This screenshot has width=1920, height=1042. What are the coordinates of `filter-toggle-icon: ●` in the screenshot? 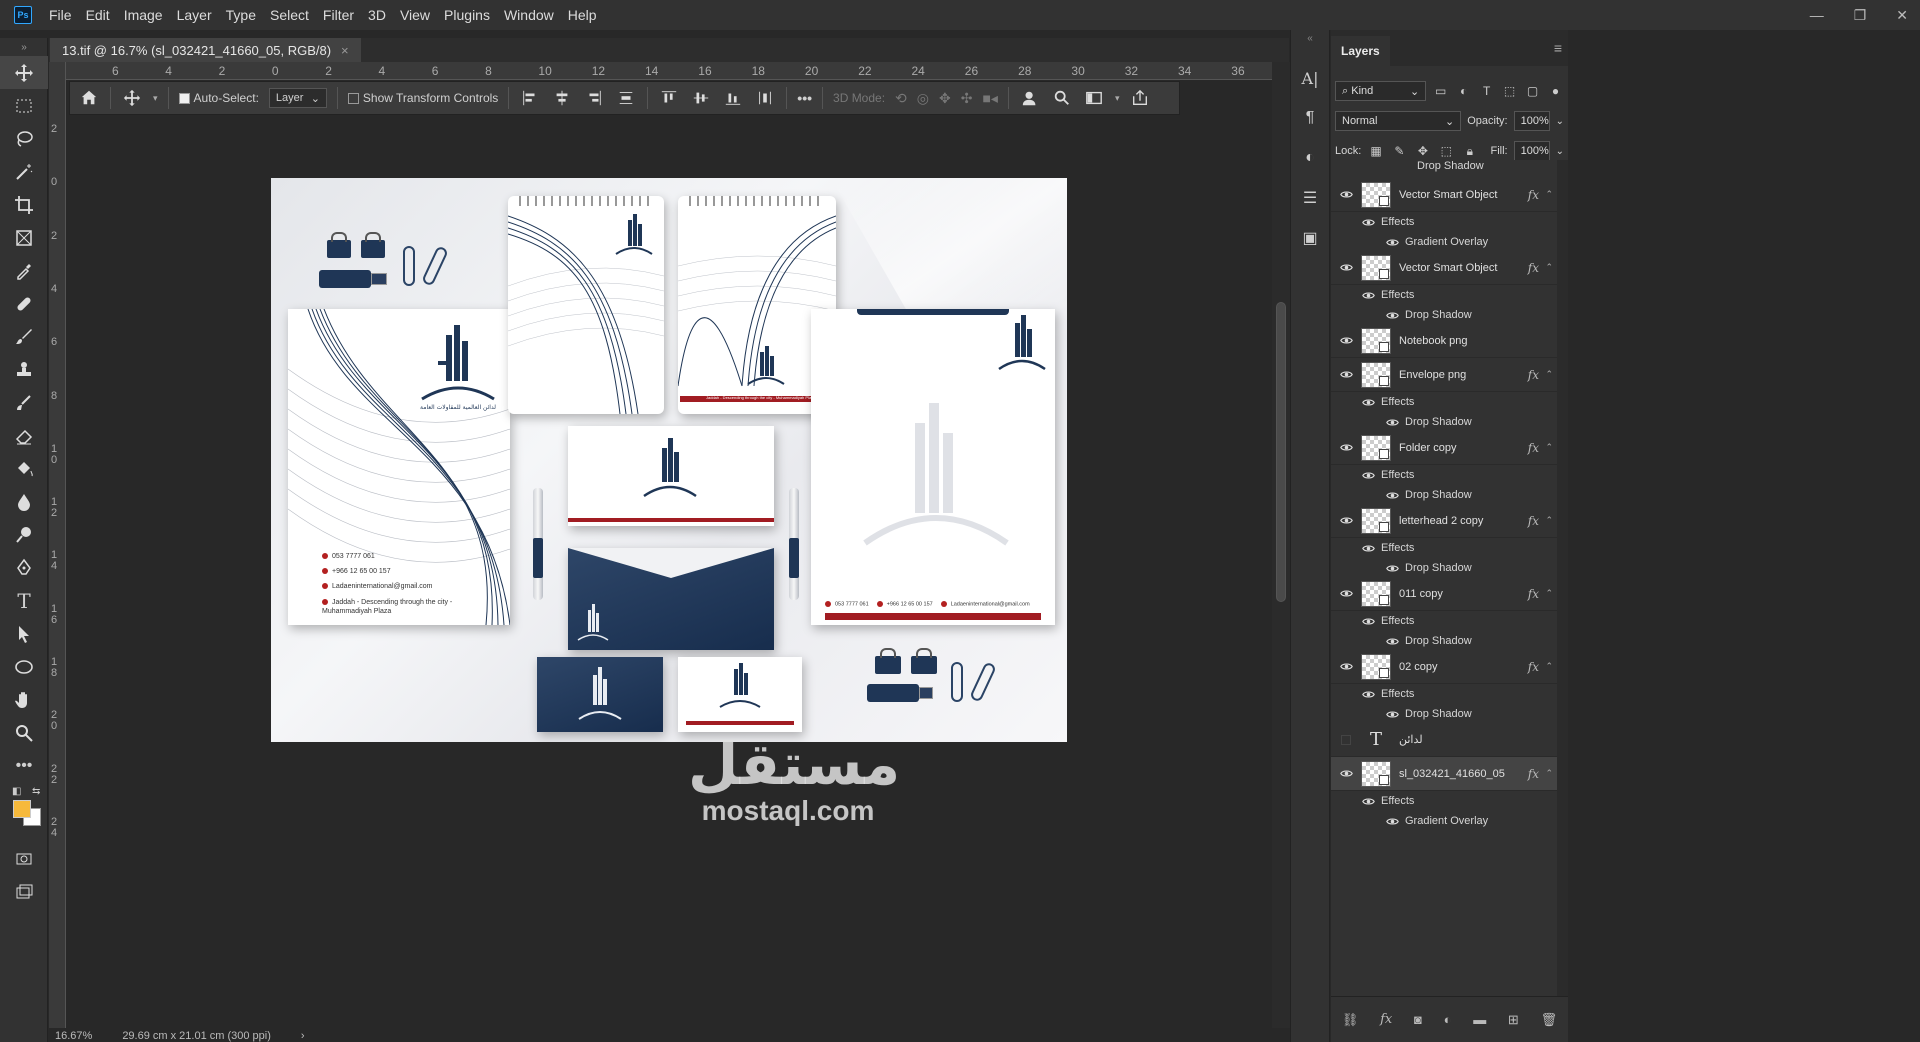 It's located at (1555, 91).